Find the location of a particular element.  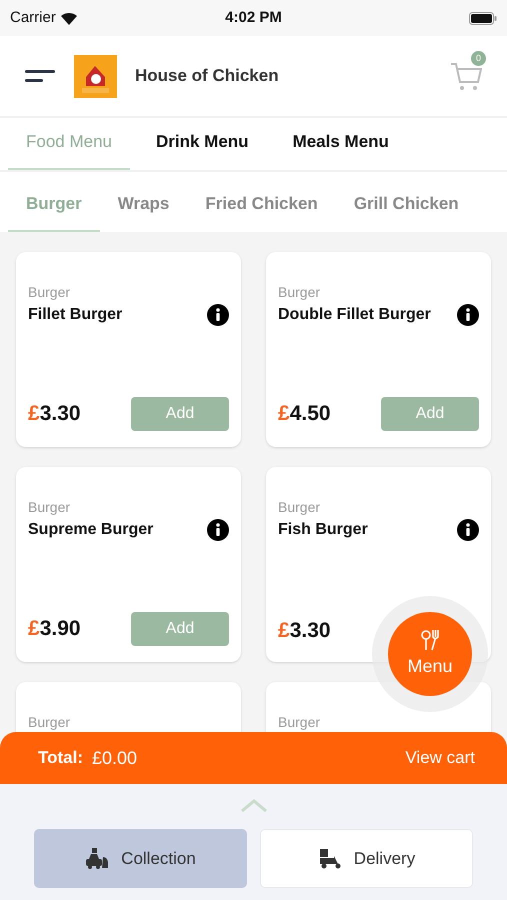

product-name: Fillet Burger is located at coordinates (75, 315).